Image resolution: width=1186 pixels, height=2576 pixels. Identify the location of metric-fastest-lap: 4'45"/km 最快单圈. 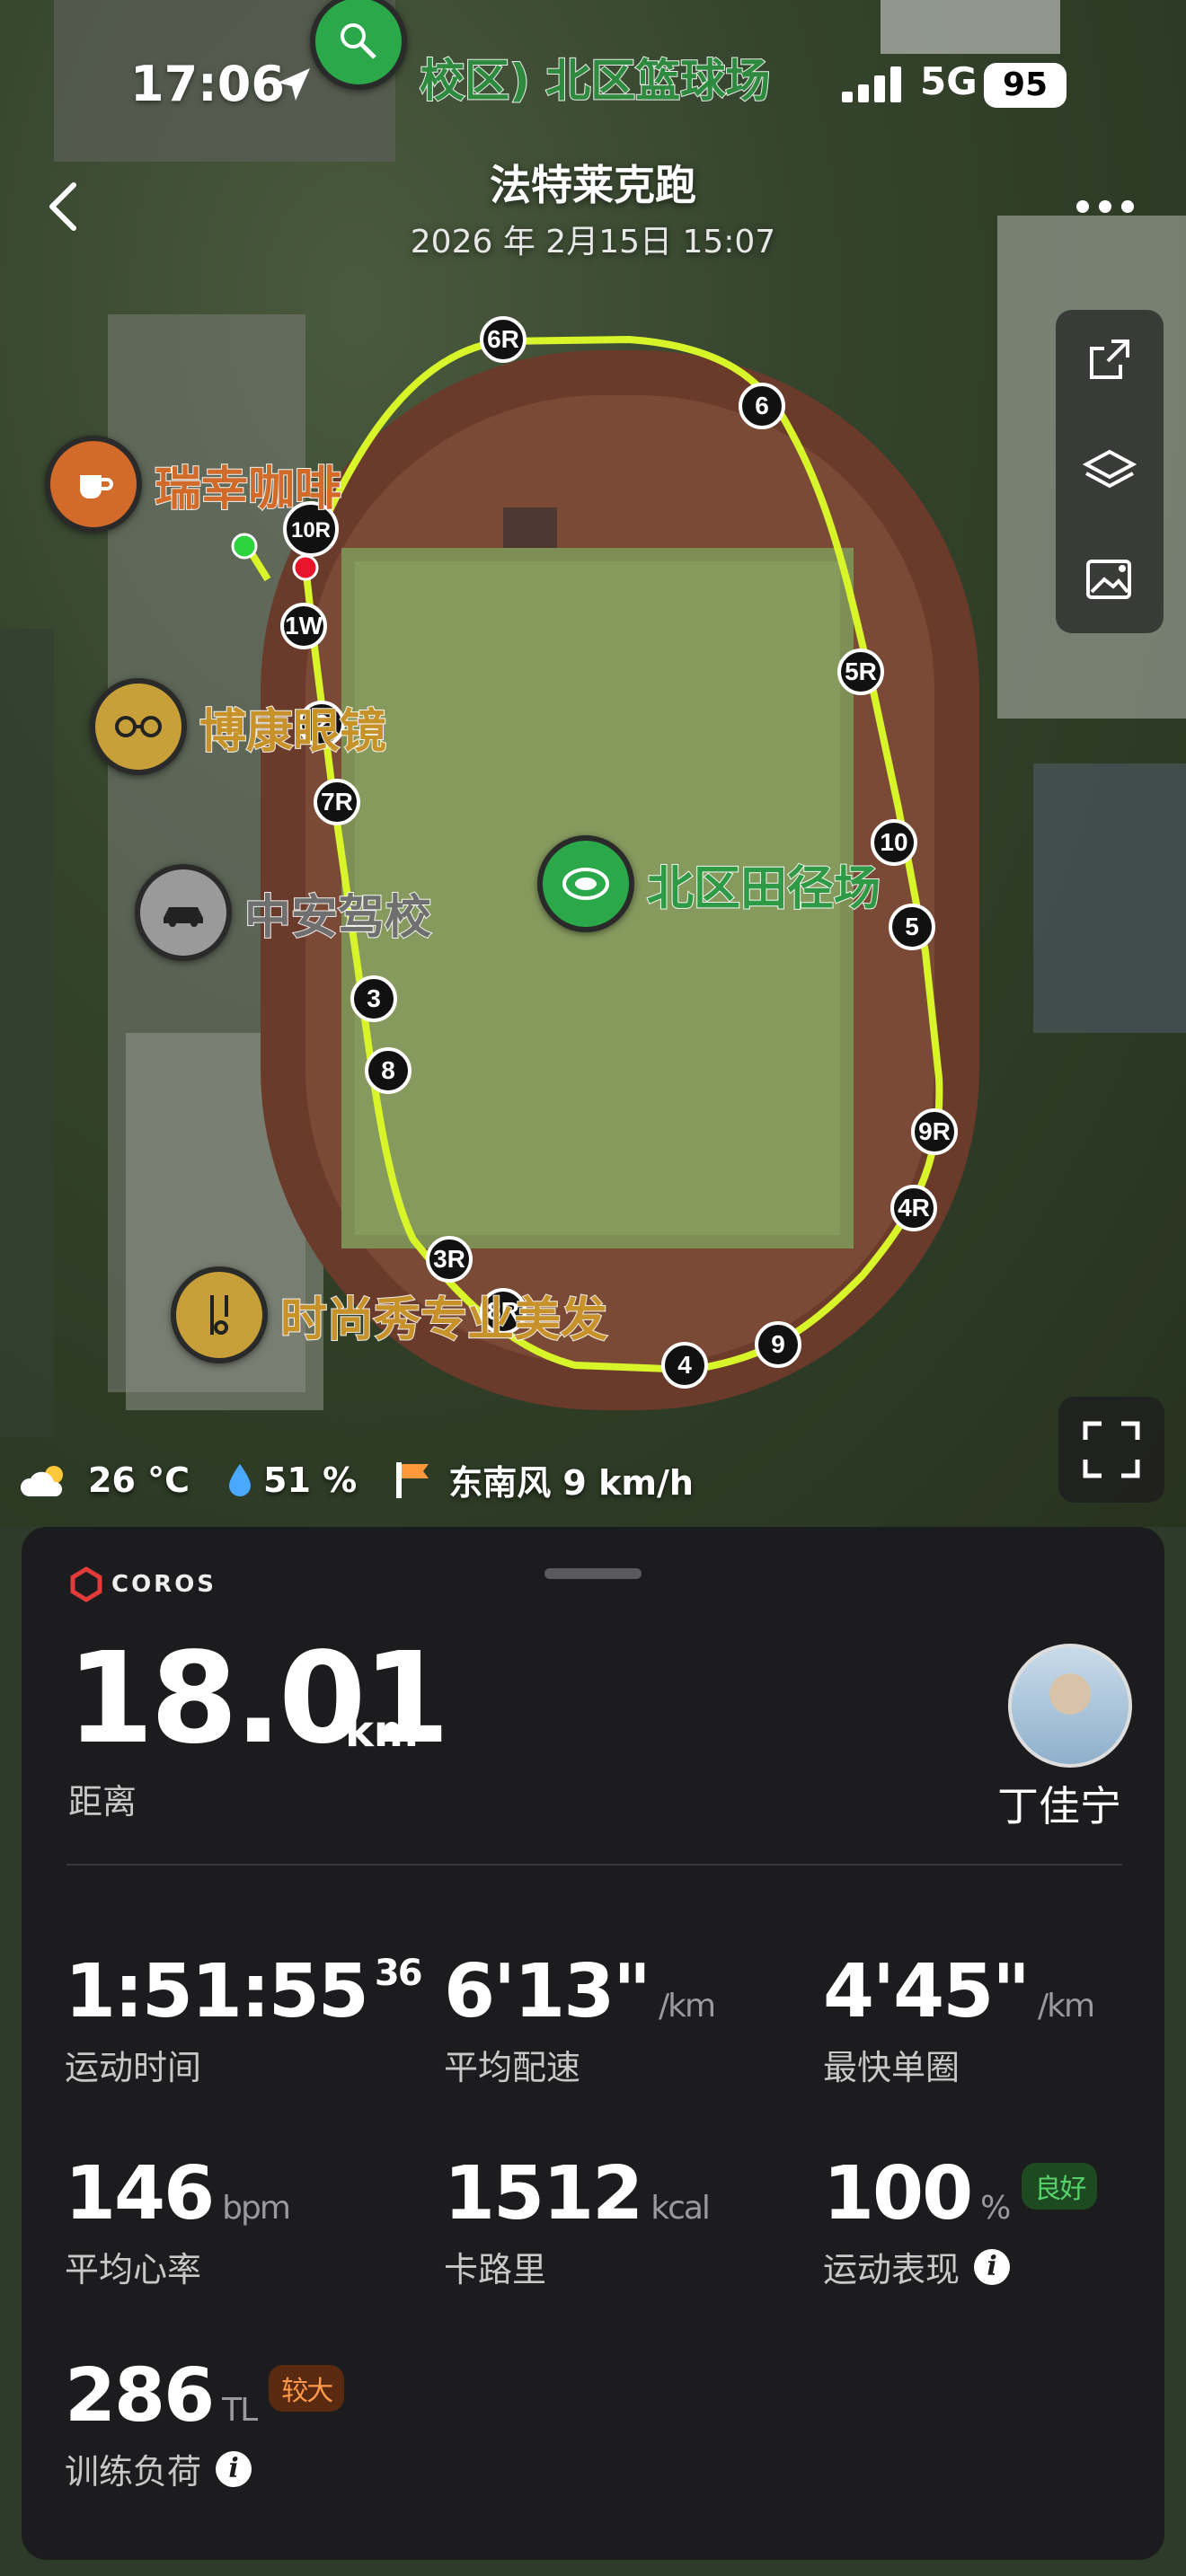
(959, 2018).